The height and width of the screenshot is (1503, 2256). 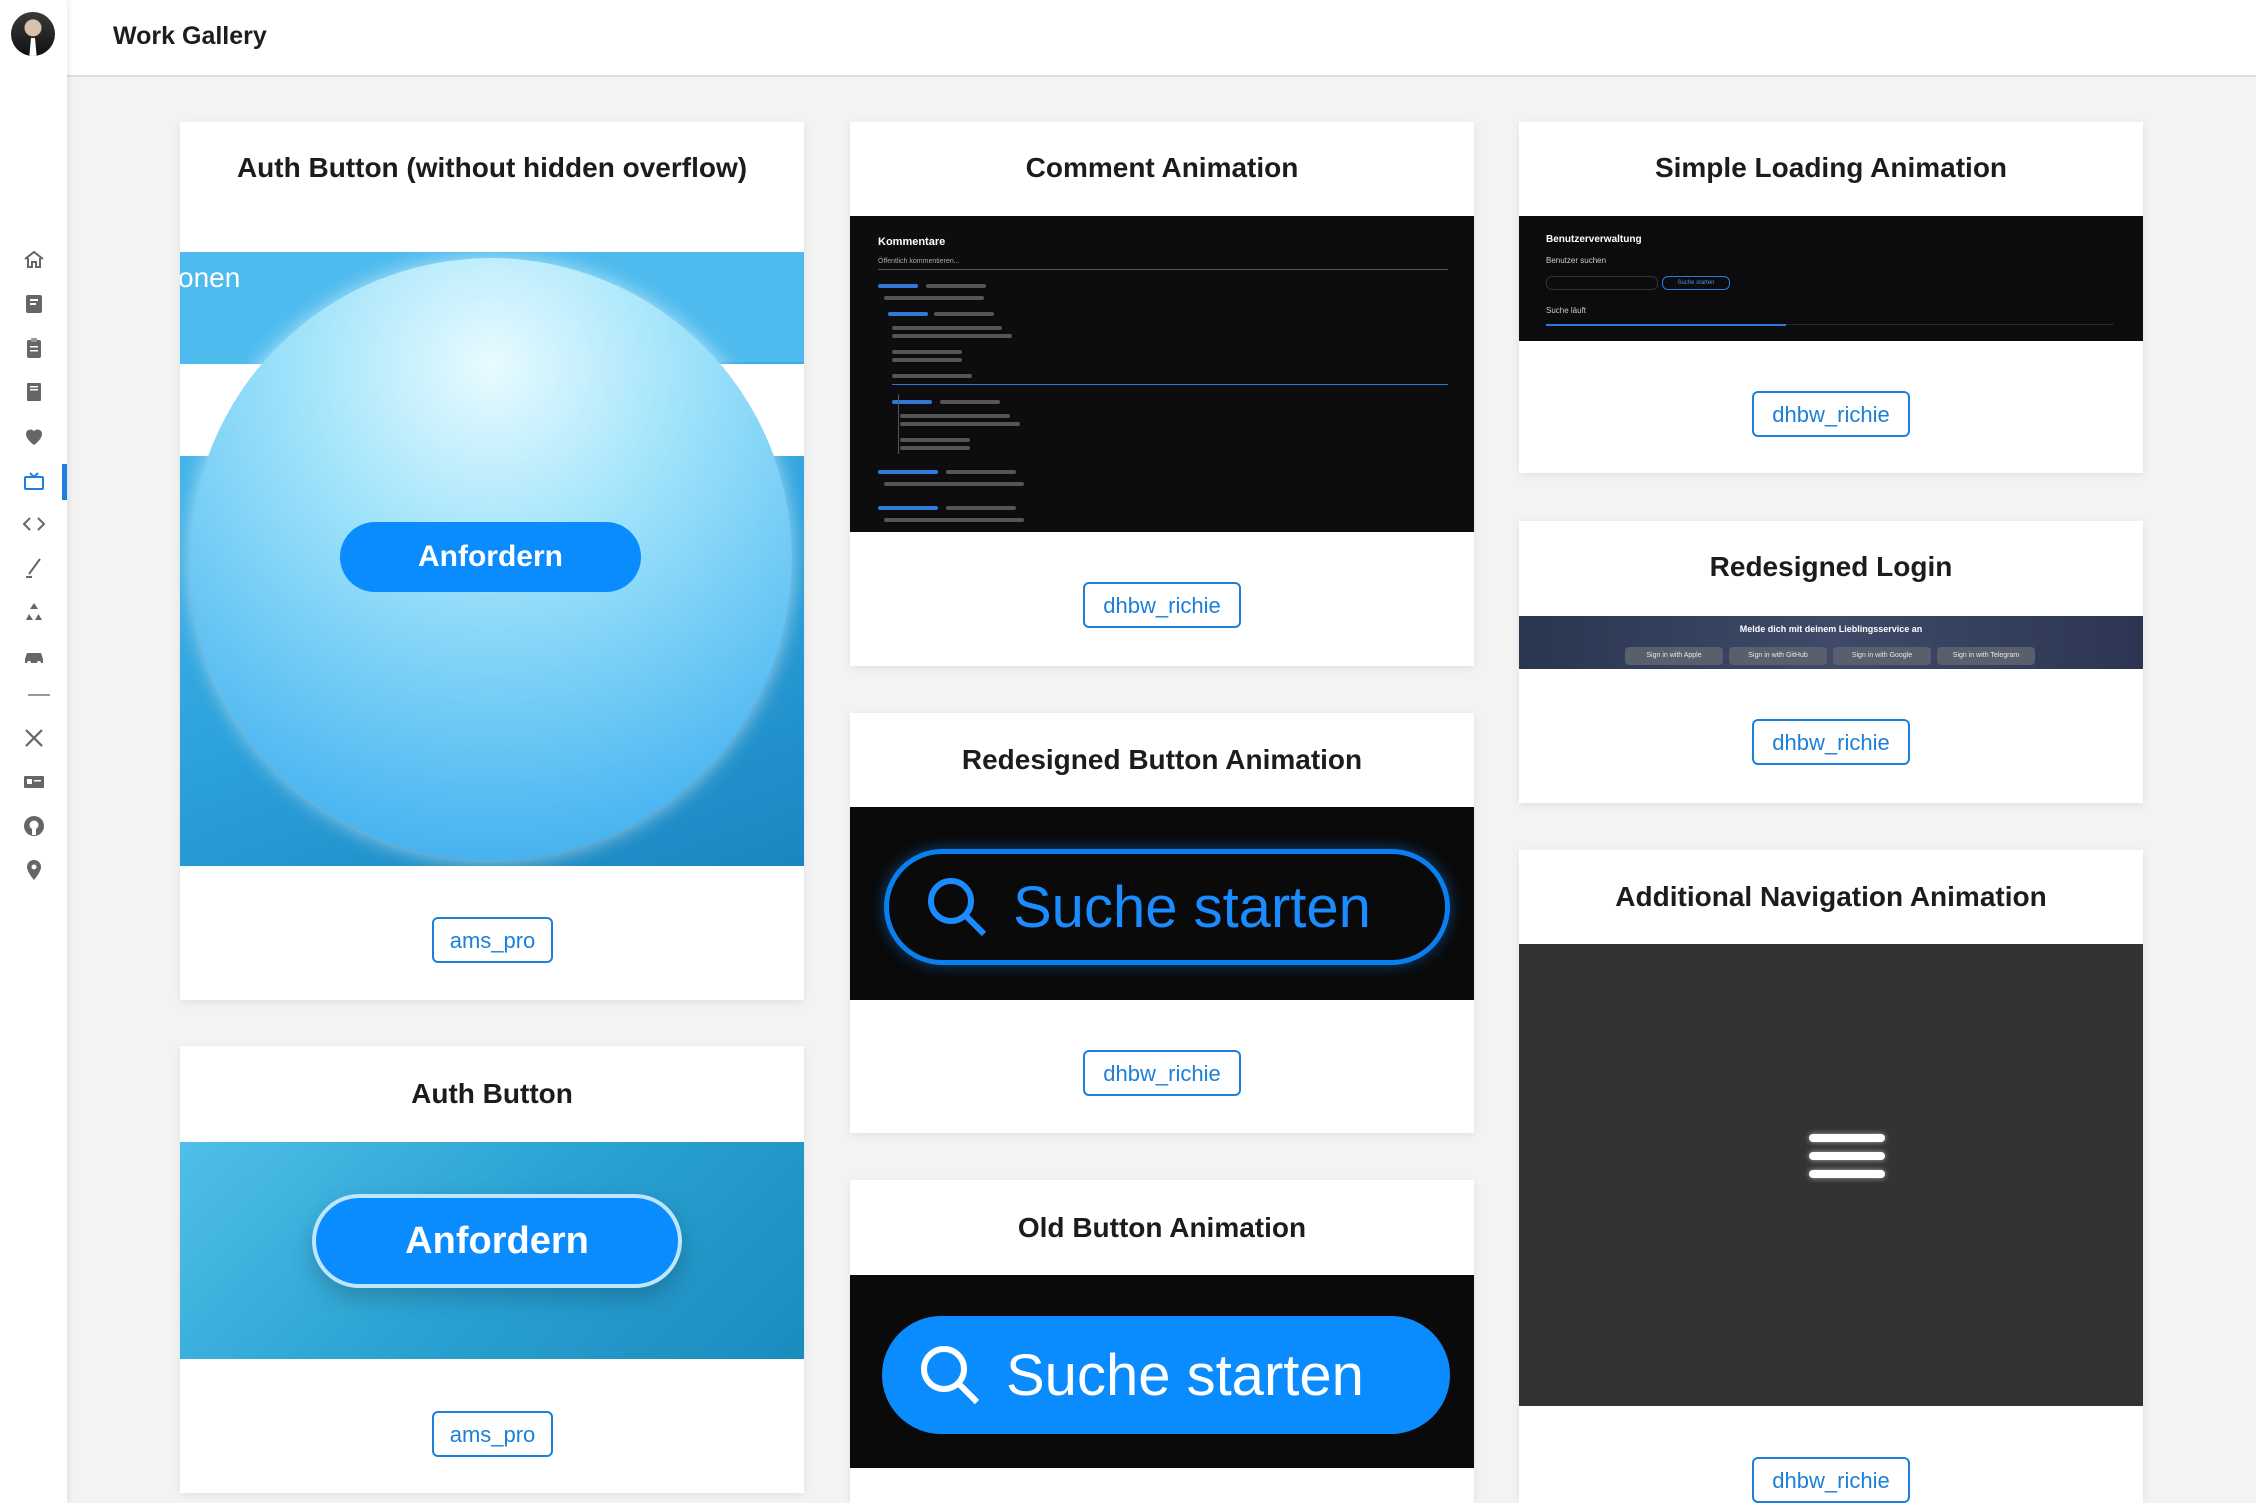 What do you see at coordinates (34, 260) in the screenshot?
I see `home-icon` at bounding box center [34, 260].